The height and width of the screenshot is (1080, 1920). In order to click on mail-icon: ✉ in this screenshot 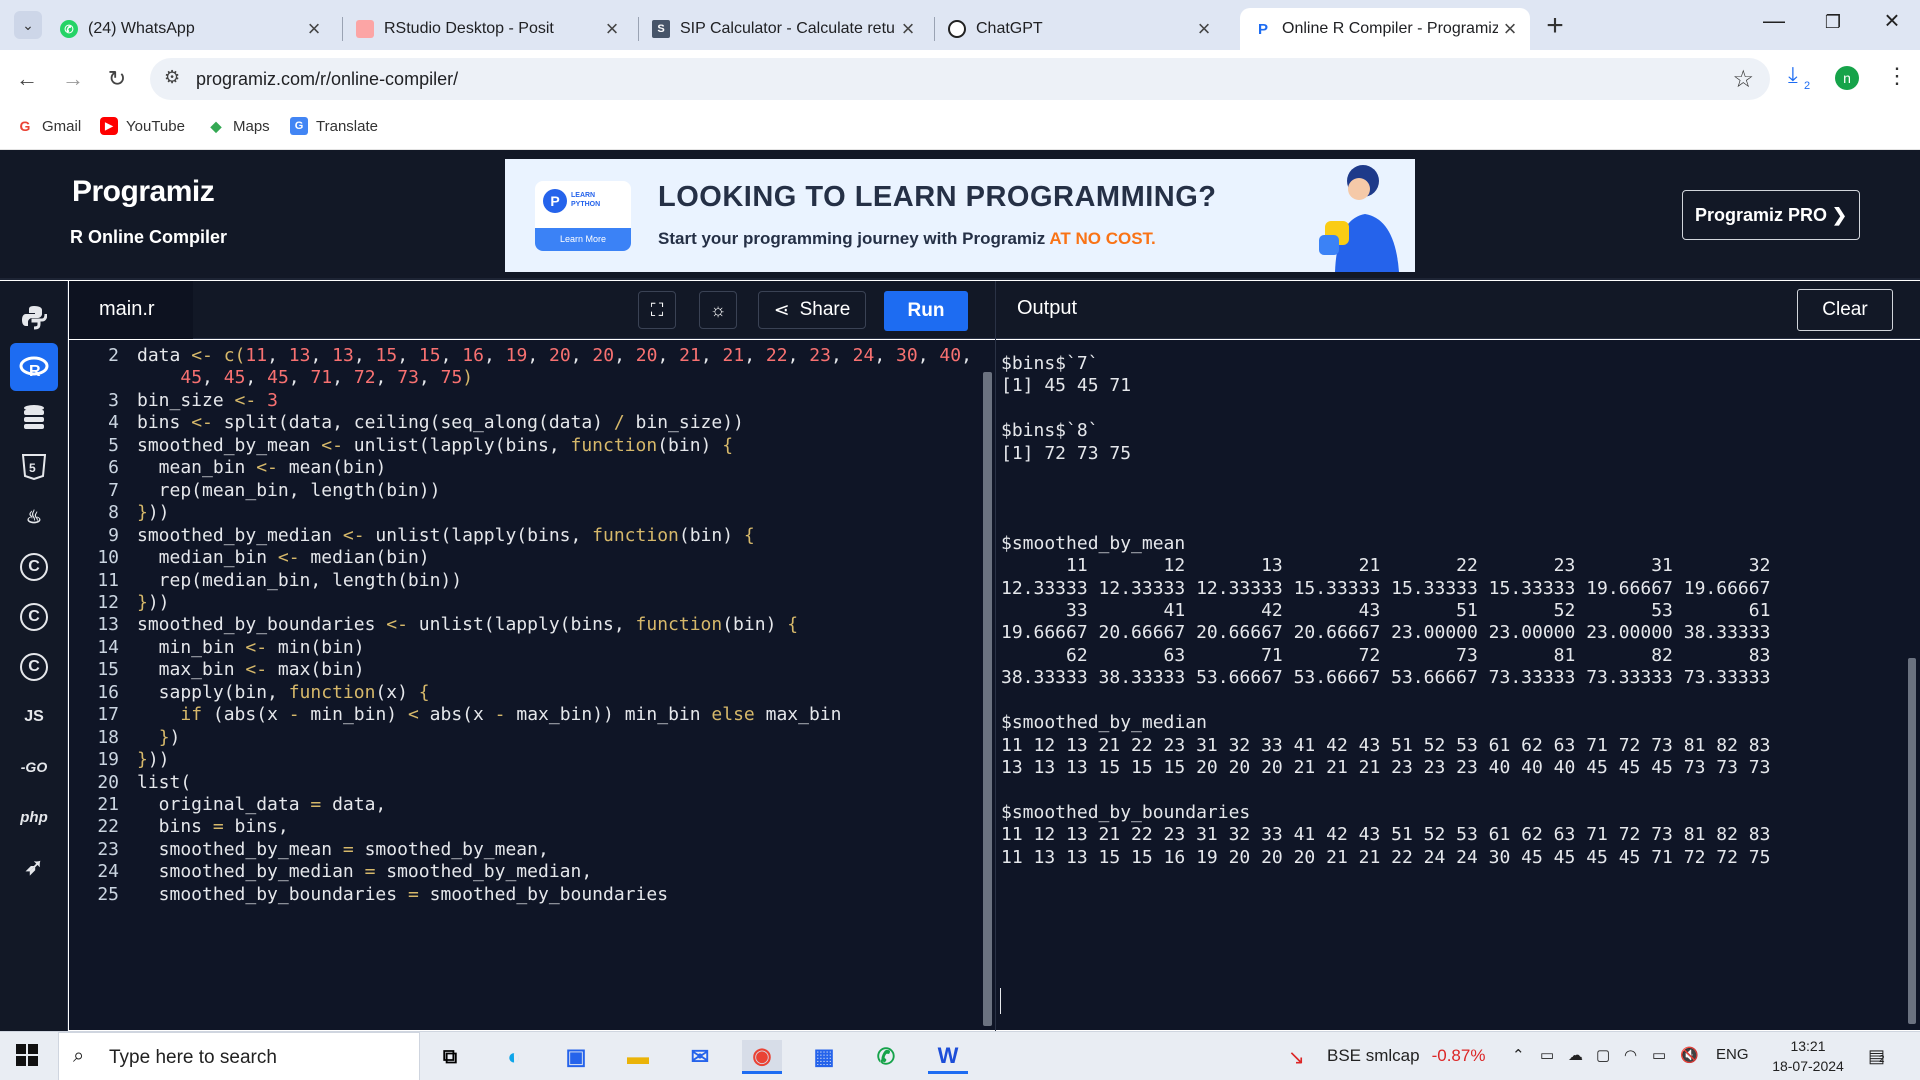, I will do `click(700, 1057)`.